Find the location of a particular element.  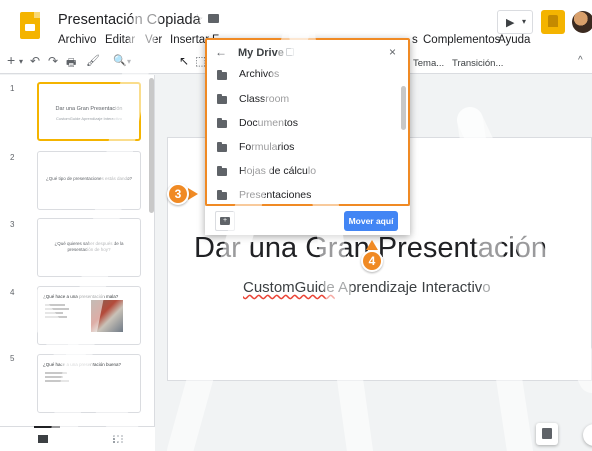

slides-logo-icon is located at coordinates (30, 25).